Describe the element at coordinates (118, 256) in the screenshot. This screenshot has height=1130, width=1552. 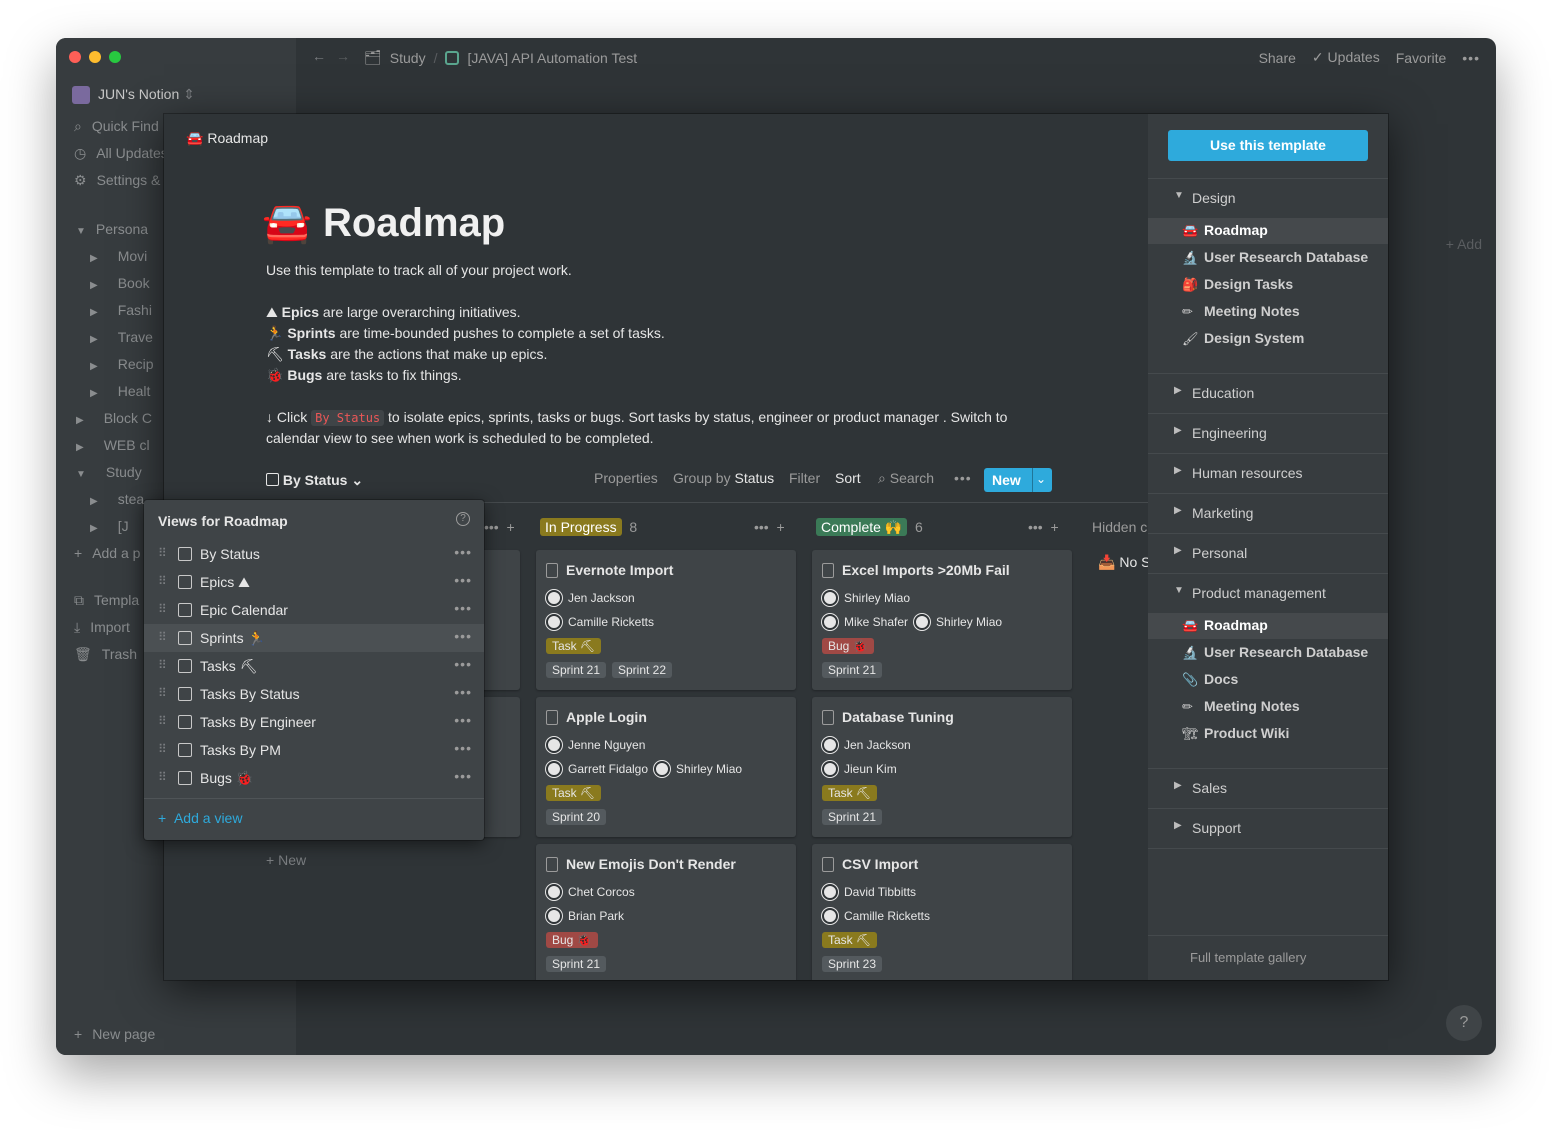
I see `sidebar-page: ▶ Movi` at that location.